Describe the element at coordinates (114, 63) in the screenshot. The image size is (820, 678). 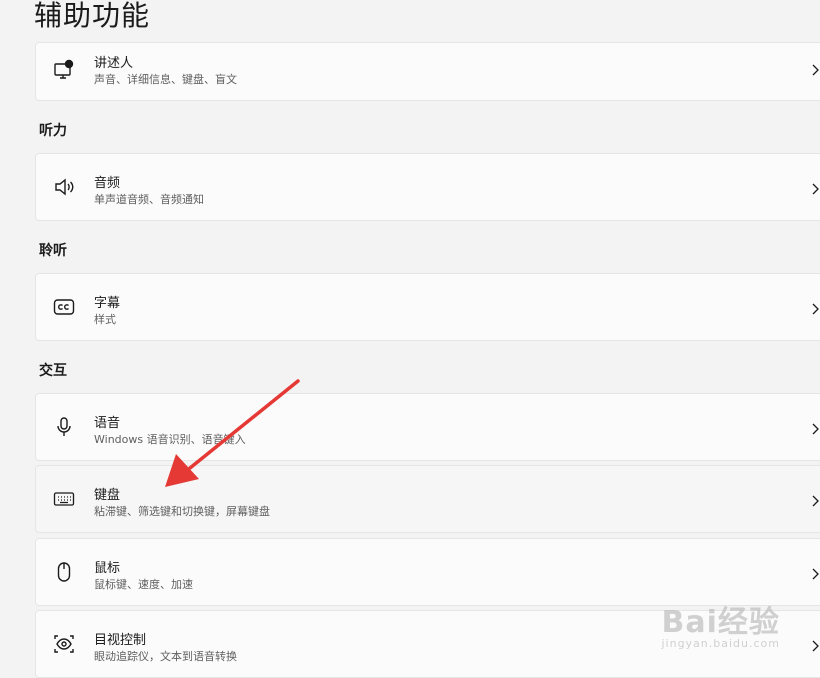
I see `narrator-title: 讲述人` at that location.